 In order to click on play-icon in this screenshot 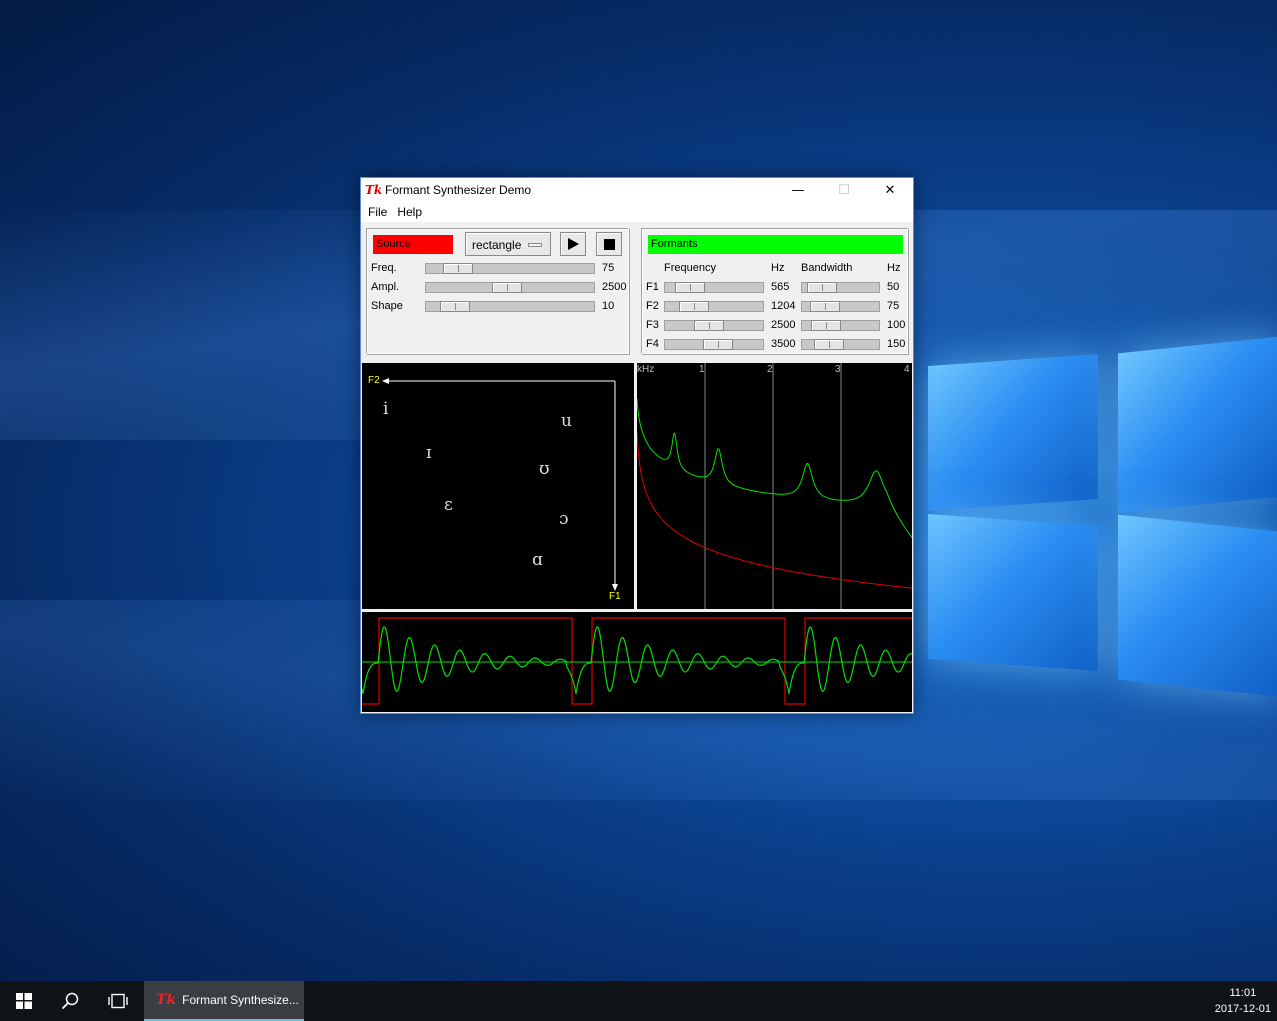, I will do `click(573, 244)`.